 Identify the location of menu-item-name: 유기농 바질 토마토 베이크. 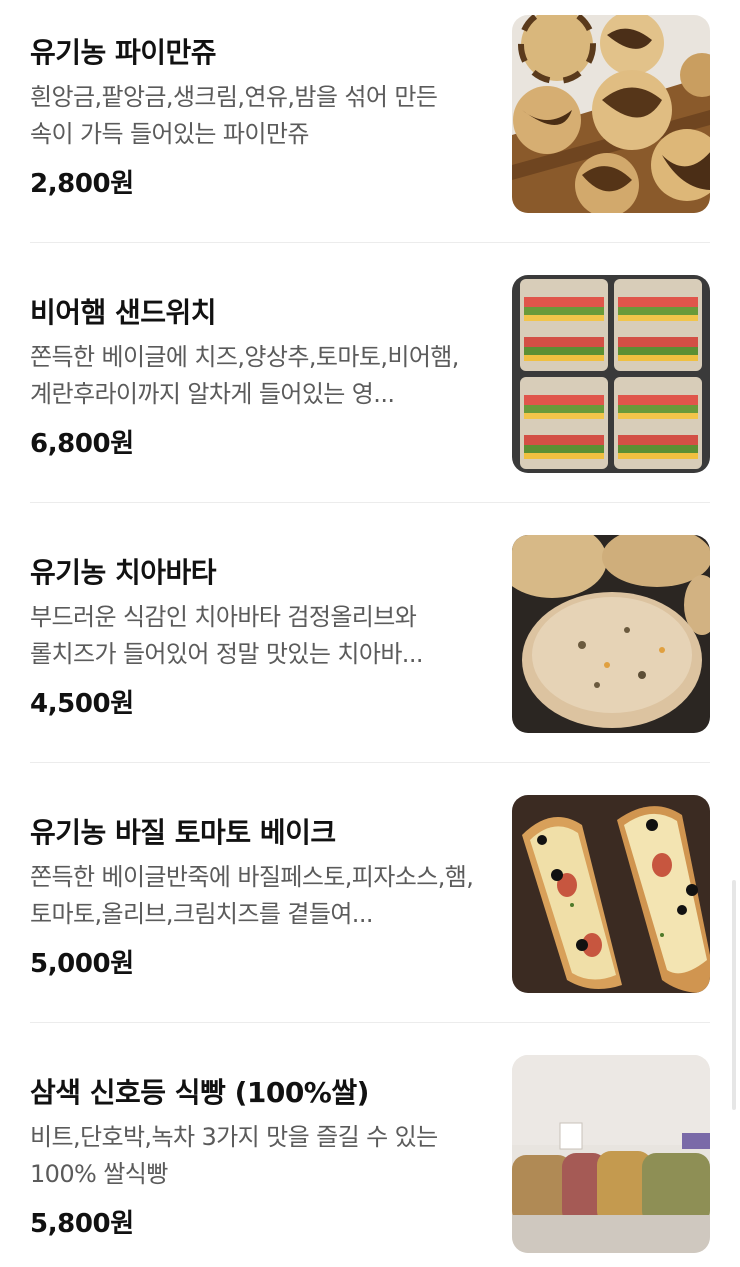
(183, 832).